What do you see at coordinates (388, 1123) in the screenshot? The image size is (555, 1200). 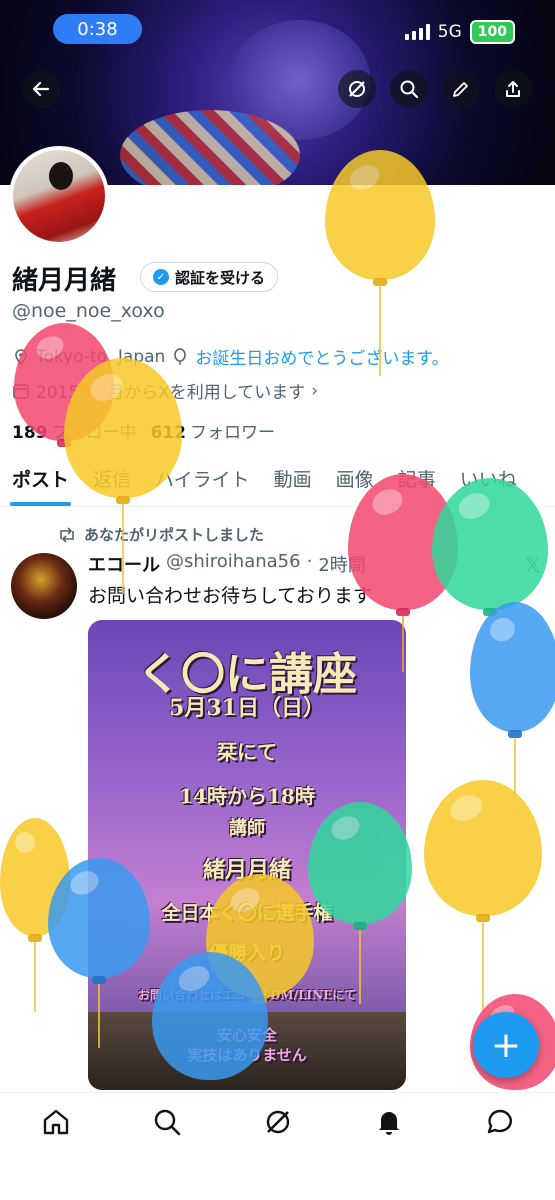 I see `notifications-icon` at bounding box center [388, 1123].